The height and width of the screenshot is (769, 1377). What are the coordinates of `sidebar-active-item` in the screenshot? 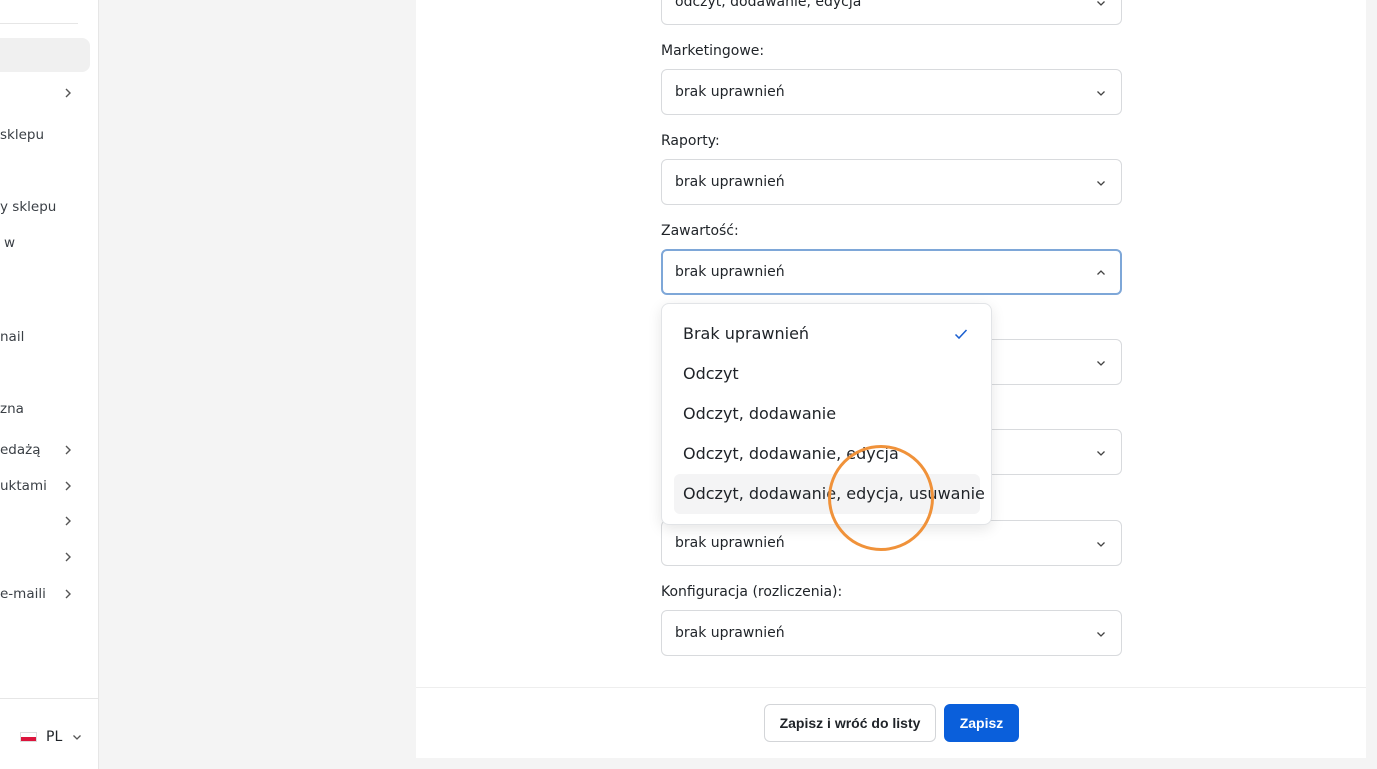 It's located at (45, 55).